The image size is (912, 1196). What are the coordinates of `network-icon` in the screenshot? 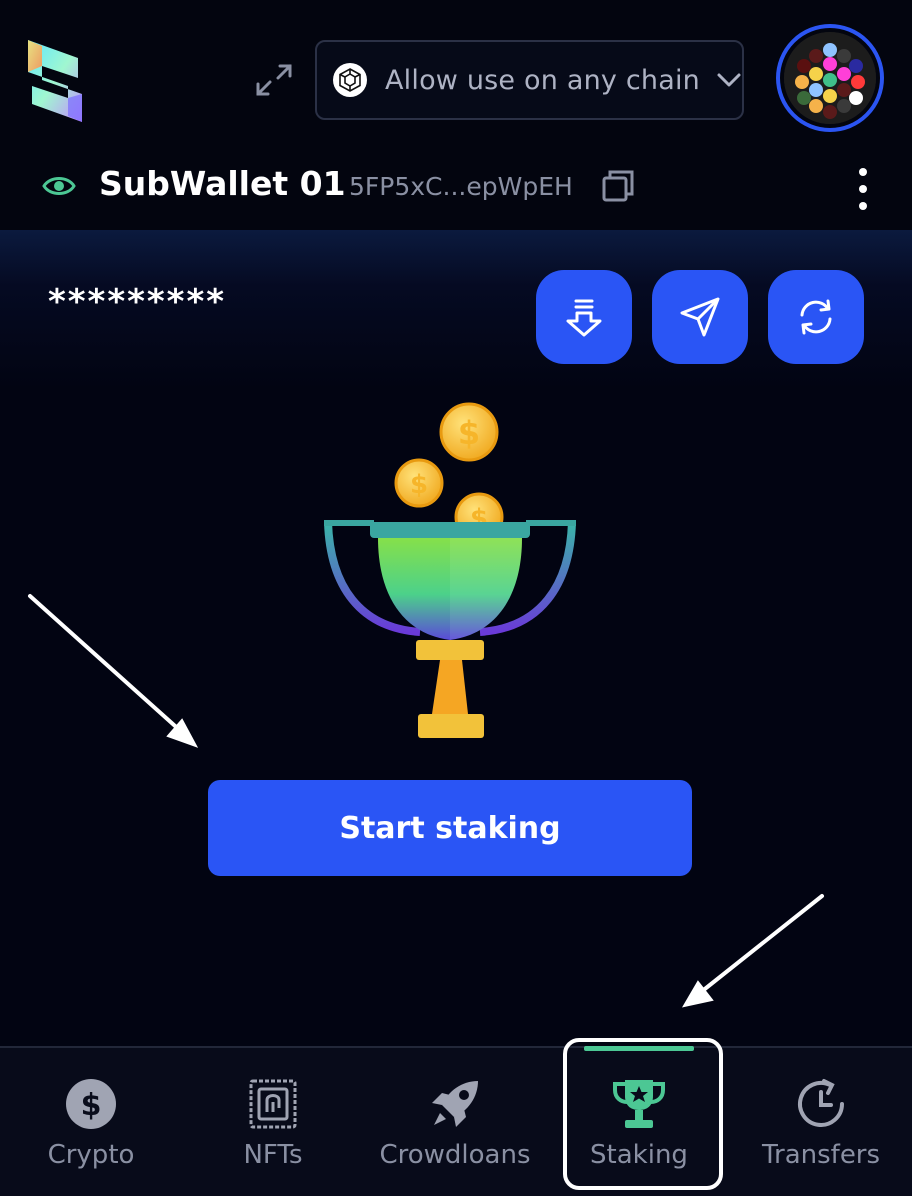 It's located at (350, 80).